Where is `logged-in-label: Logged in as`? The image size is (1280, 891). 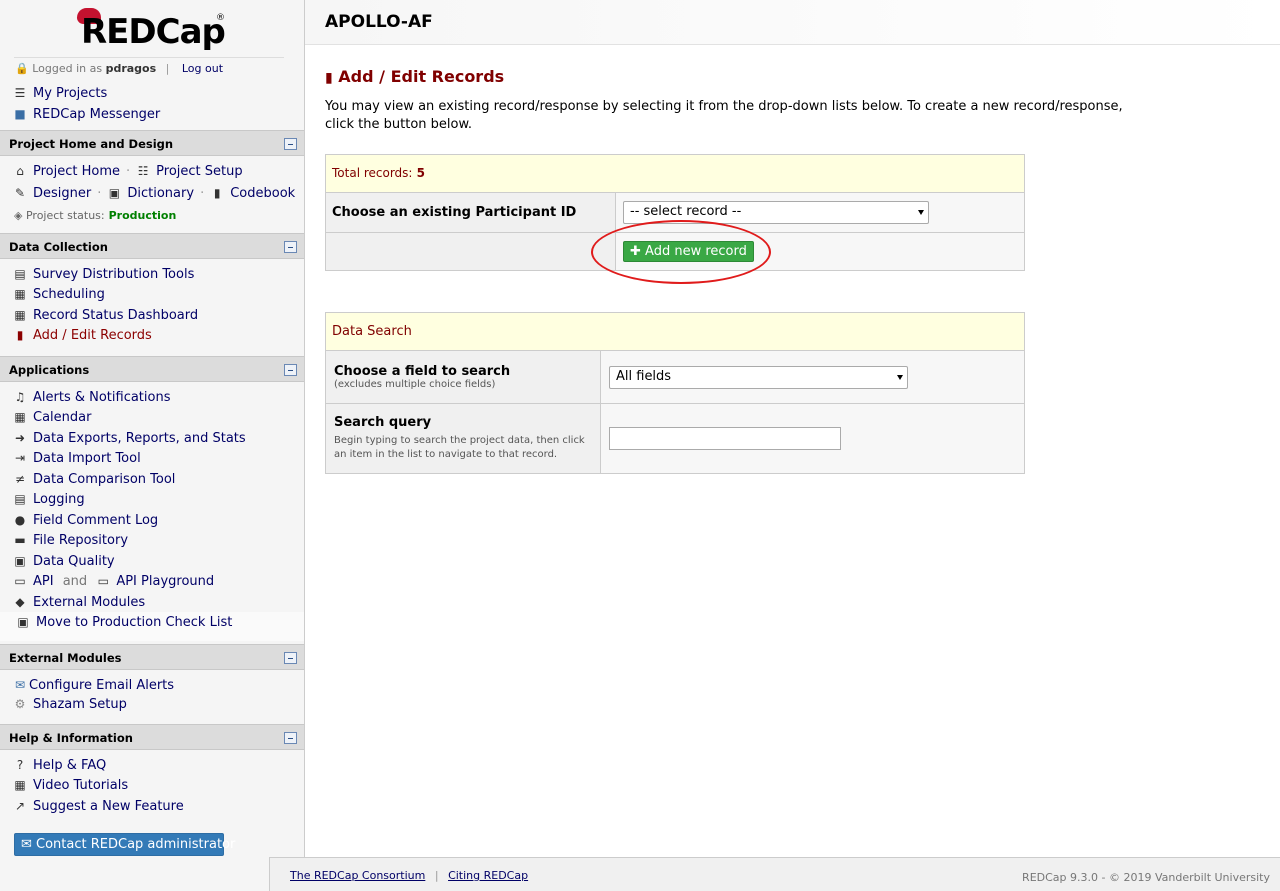
logged-in-label: Logged in as is located at coordinates (67, 68).